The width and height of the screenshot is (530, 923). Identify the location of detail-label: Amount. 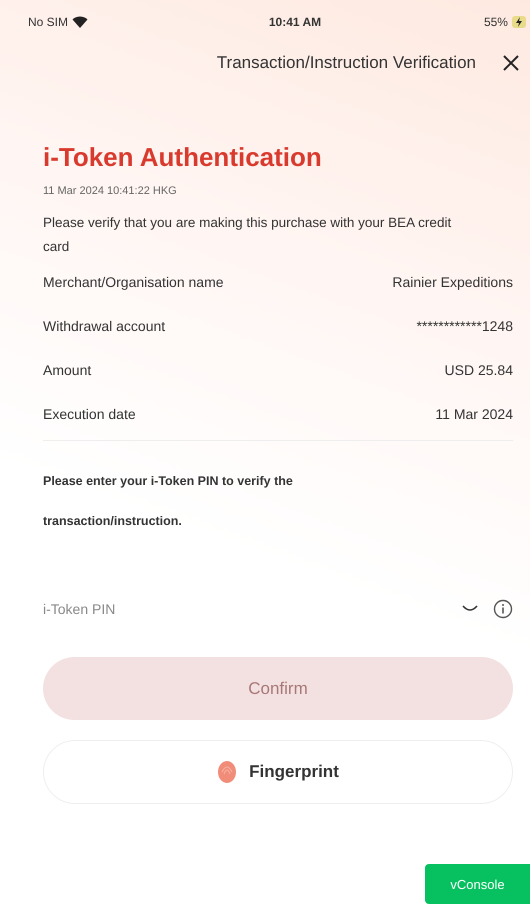
(67, 370).